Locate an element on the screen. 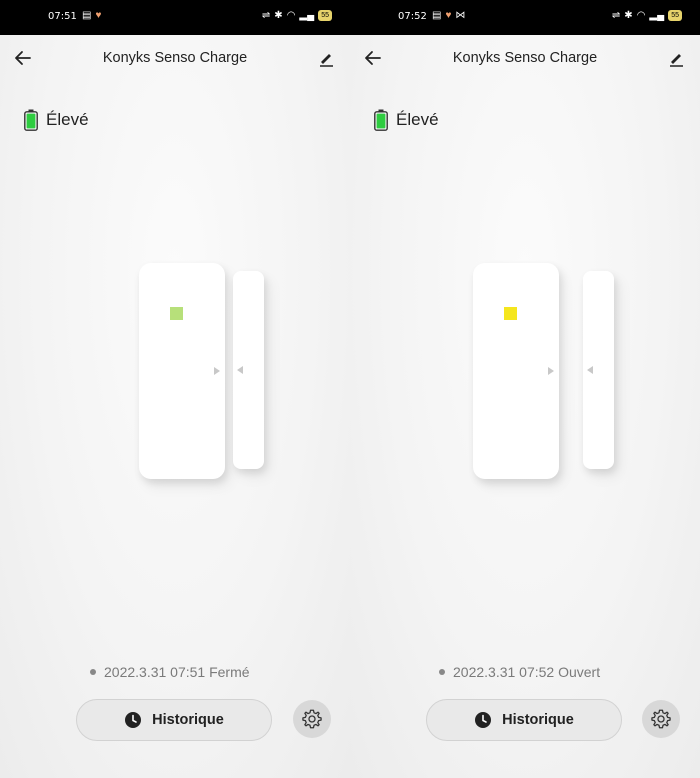  status-time: 07:52 is located at coordinates (412, 16).